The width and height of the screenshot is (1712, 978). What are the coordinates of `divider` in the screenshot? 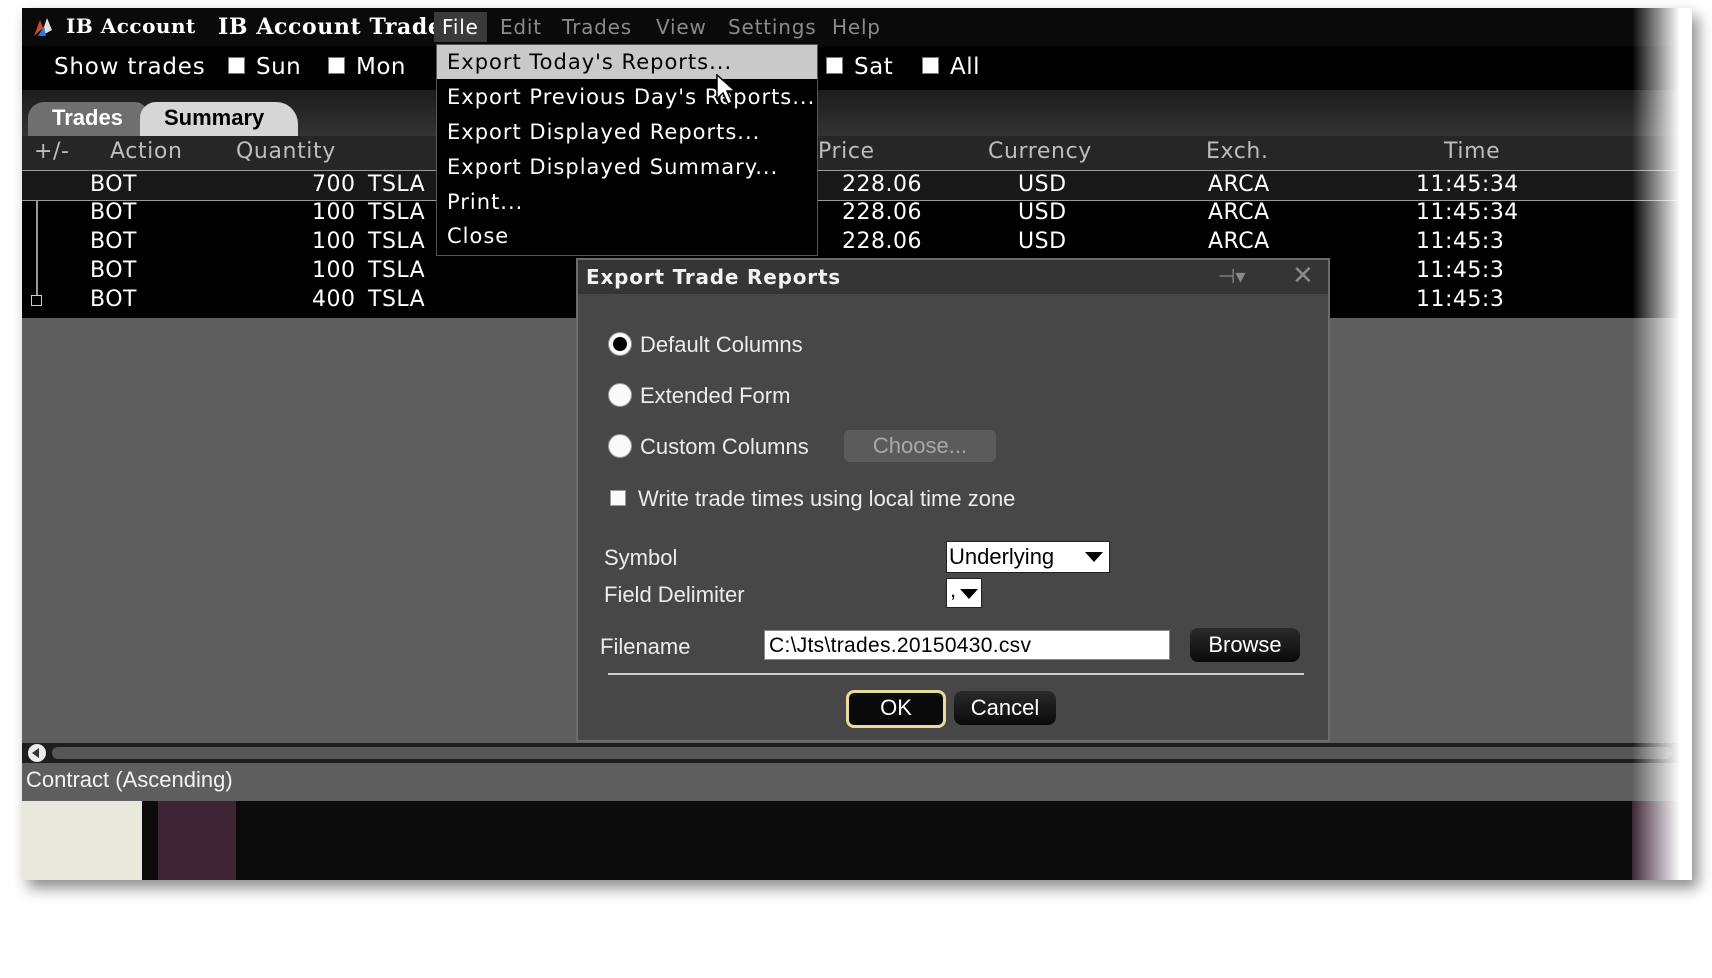 It's located at (956, 674).